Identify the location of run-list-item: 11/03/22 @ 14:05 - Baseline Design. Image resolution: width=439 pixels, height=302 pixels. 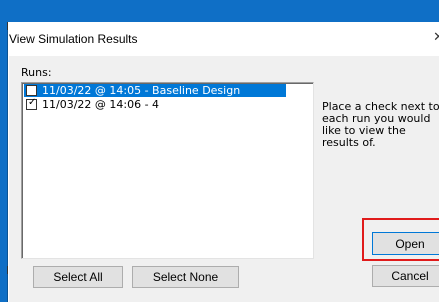
(155, 90).